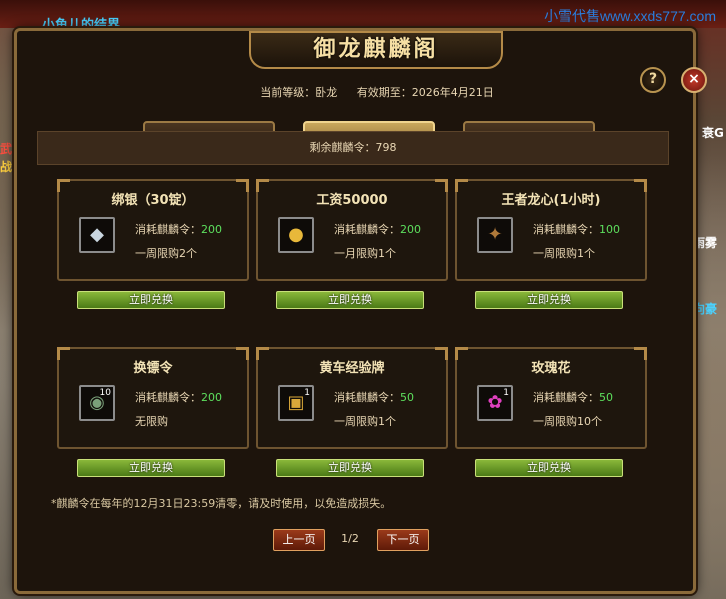  I want to click on item-cost: 消耗麒麟令：100, so click(576, 229).